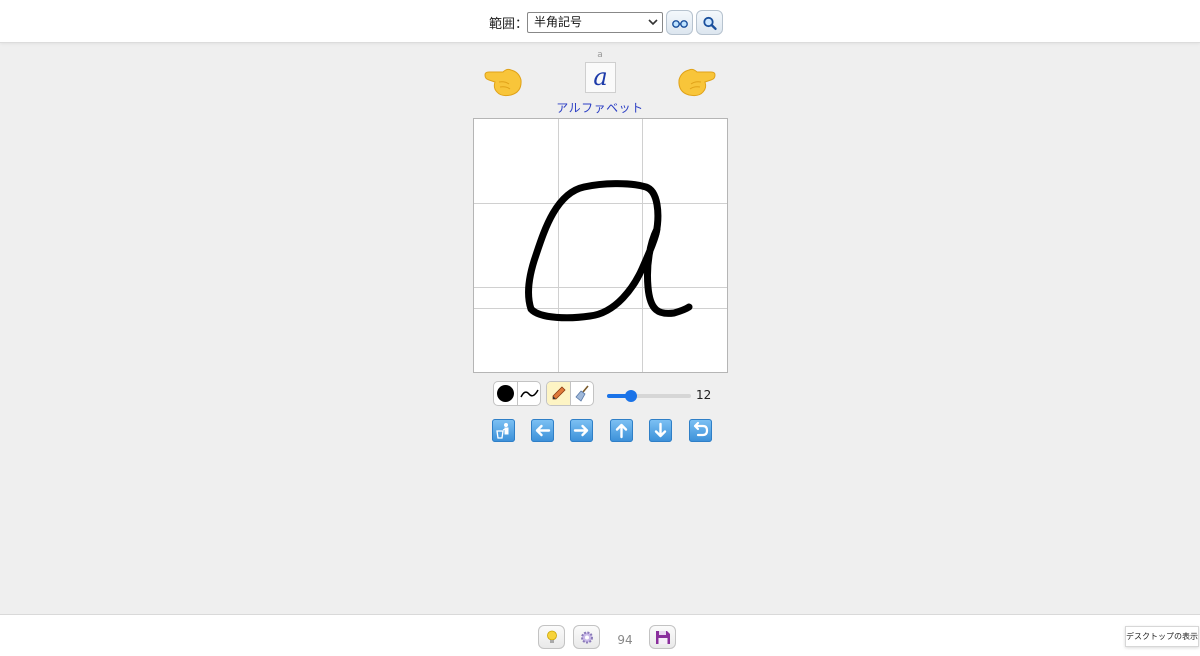 This screenshot has width=1200, height=656. I want to click on curve-stroke-icon, so click(529, 393).